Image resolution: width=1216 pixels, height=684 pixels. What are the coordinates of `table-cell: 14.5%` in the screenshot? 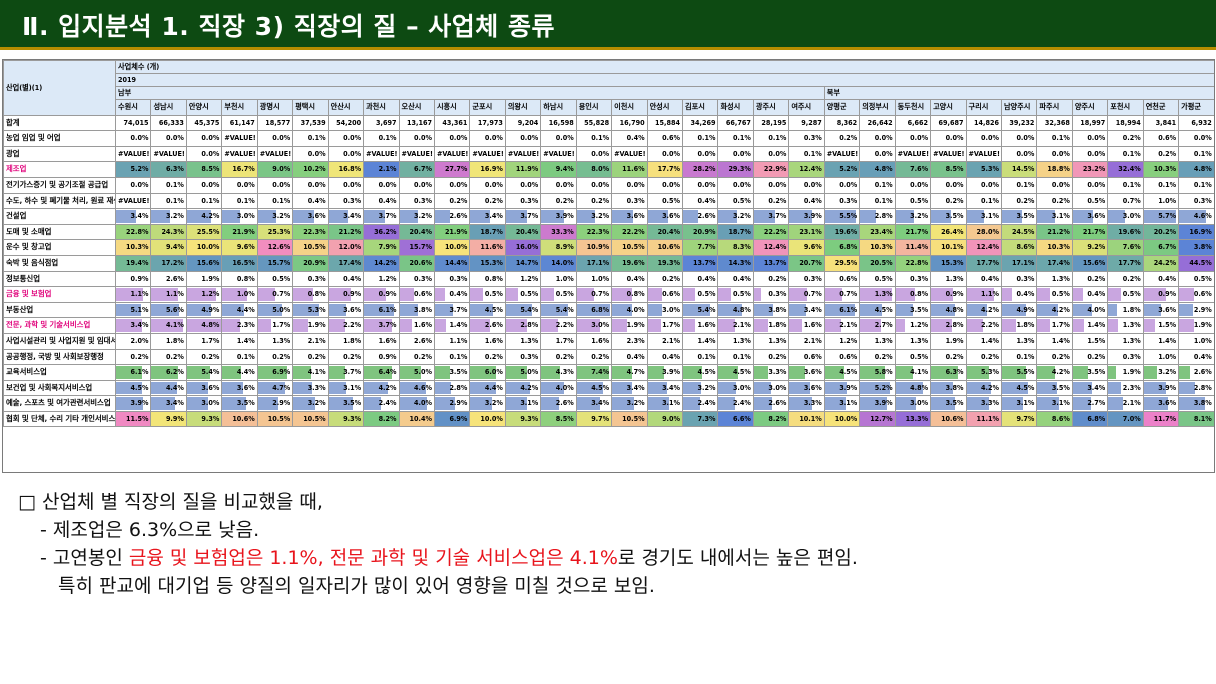 It's located at (1019, 169).